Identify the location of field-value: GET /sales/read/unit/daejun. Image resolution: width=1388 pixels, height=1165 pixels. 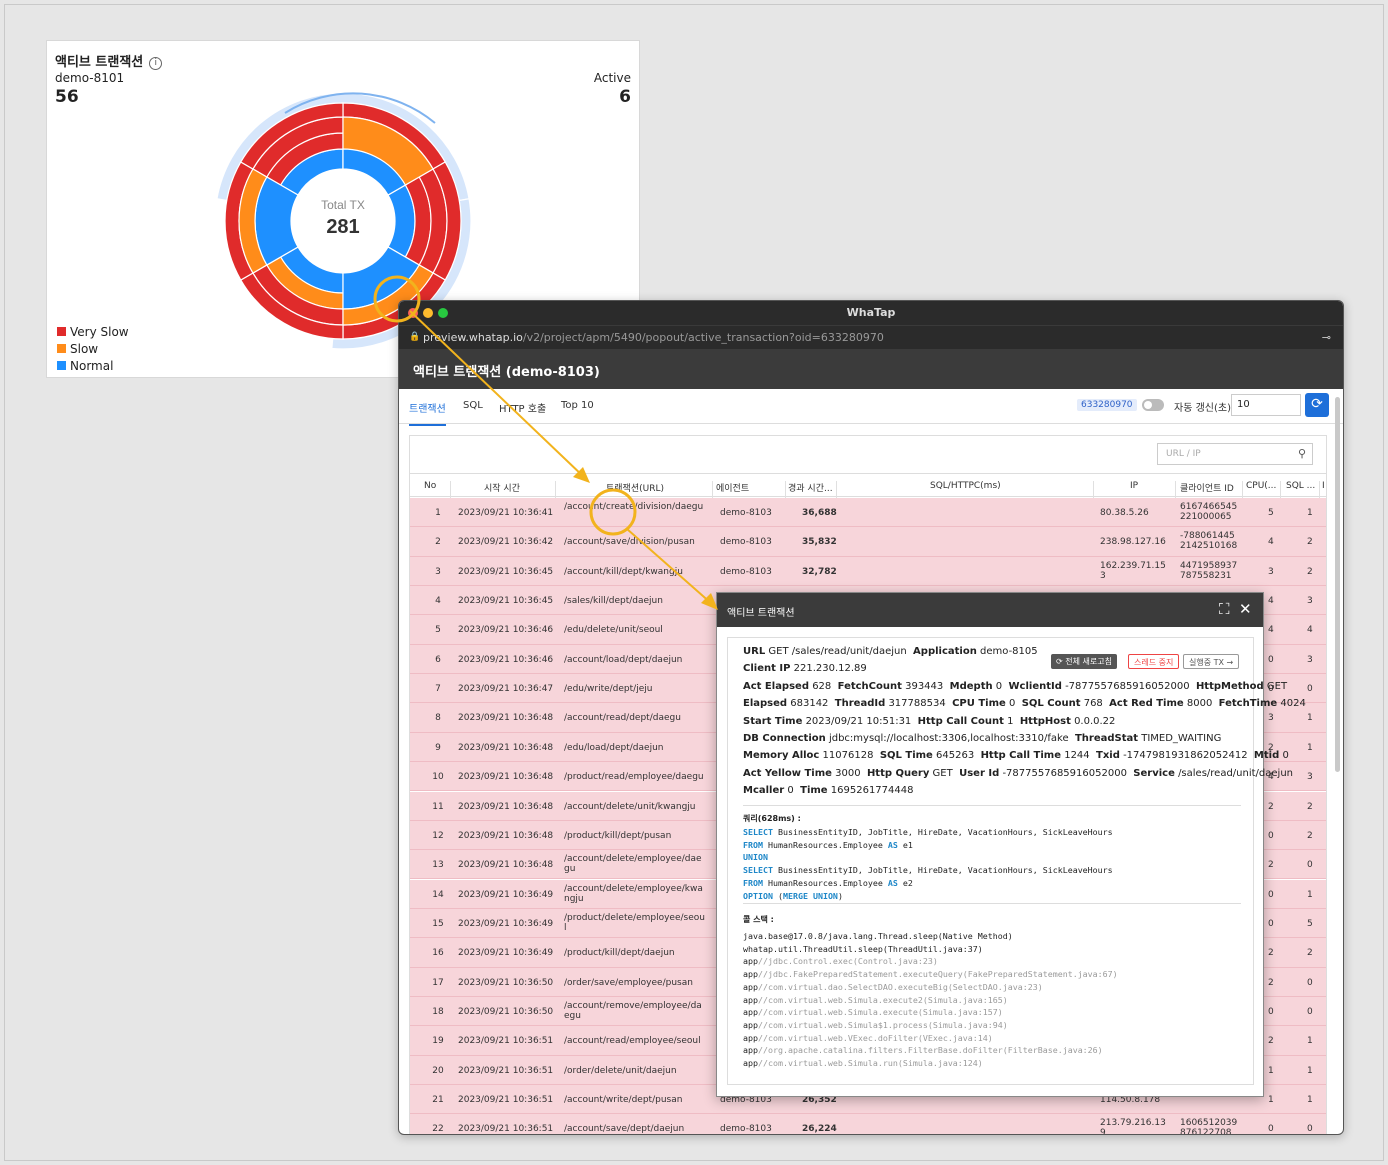
(837, 651).